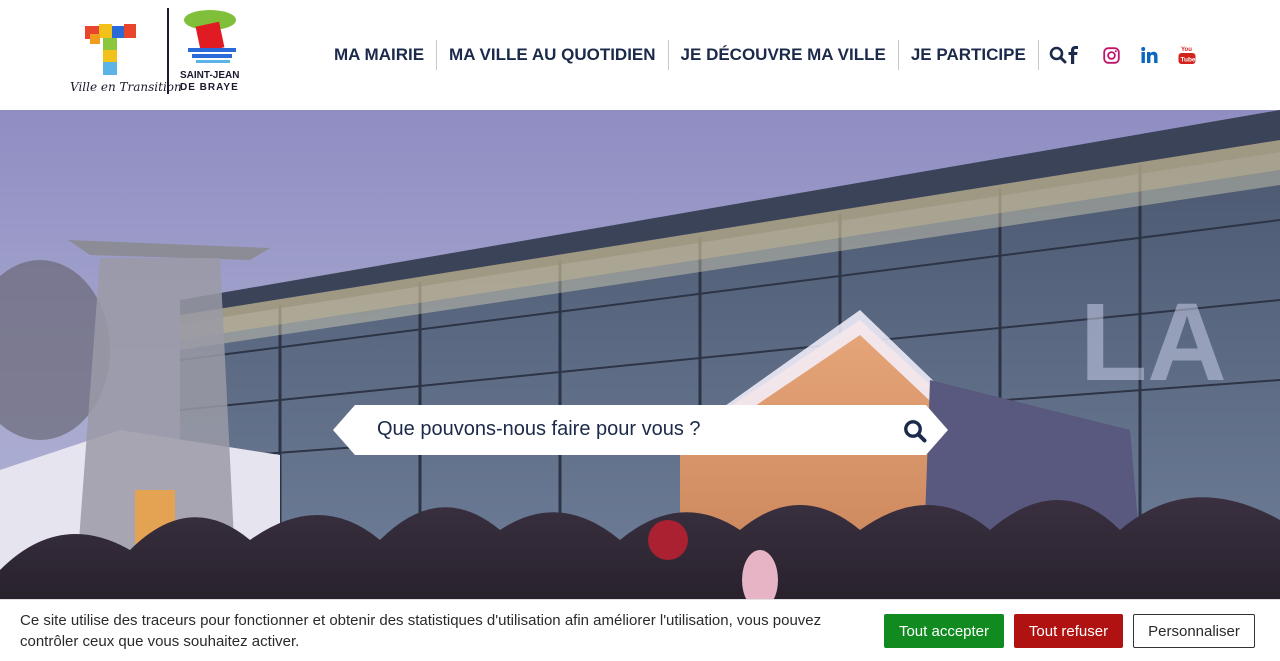 The image size is (1280, 661). I want to click on instagram-icon, so click(1111, 55).